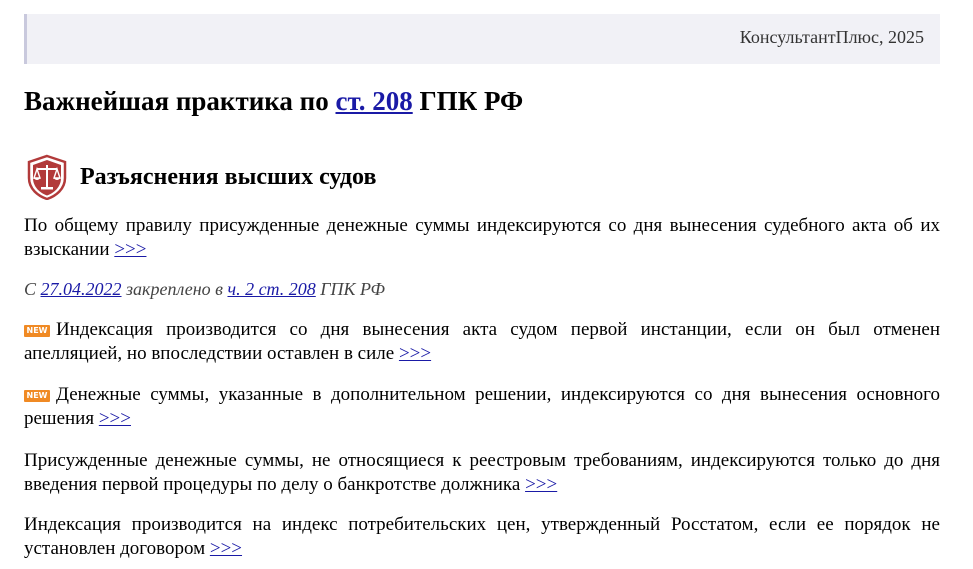 The image size is (973, 569). What do you see at coordinates (831, 37) in the screenshot?
I see `copyright-text: КонсультантПлюс, 2025` at bounding box center [831, 37].